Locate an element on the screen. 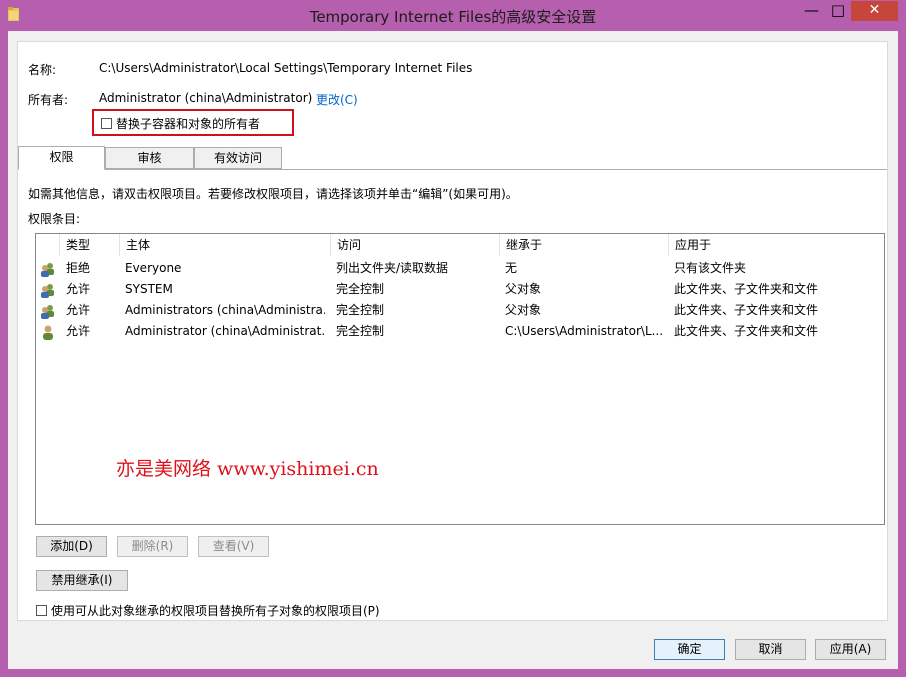 The height and width of the screenshot is (677, 906). cell-type: 拒绝 is located at coordinates (78, 268).